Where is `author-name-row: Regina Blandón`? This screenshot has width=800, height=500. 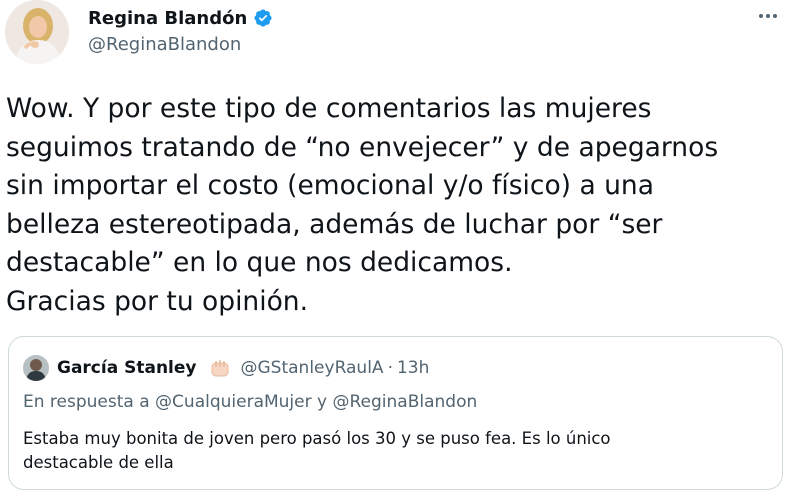
author-name-row: Regina Blandón is located at coordinates (180, 18).